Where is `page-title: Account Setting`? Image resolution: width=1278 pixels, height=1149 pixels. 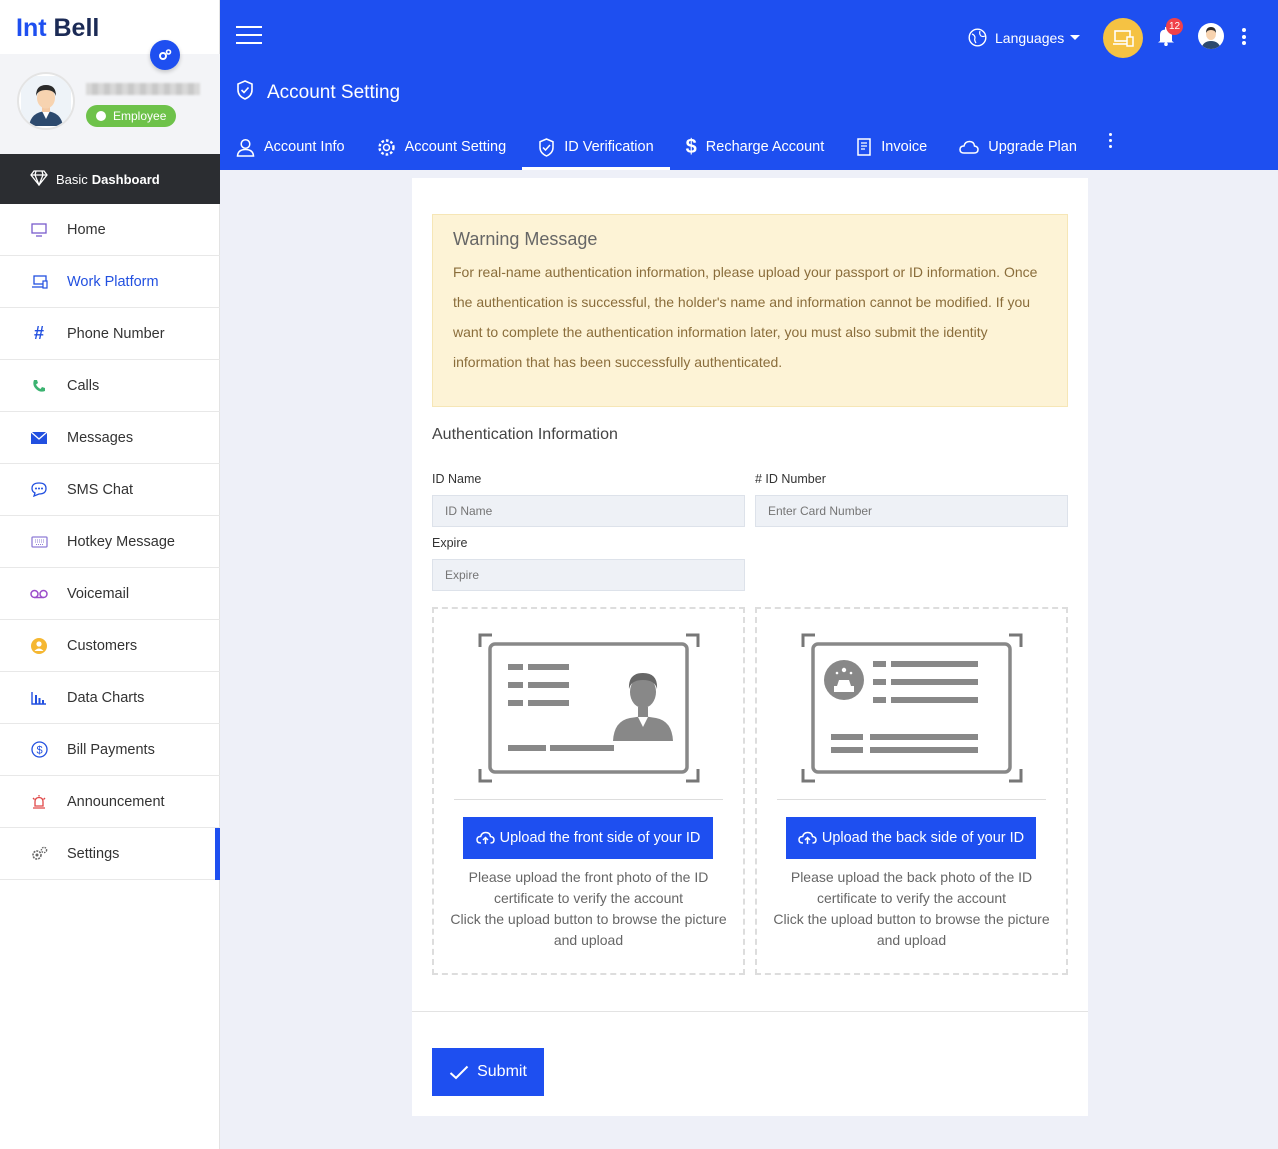 page-title: Account Setting is located at coordinates (318, 93).